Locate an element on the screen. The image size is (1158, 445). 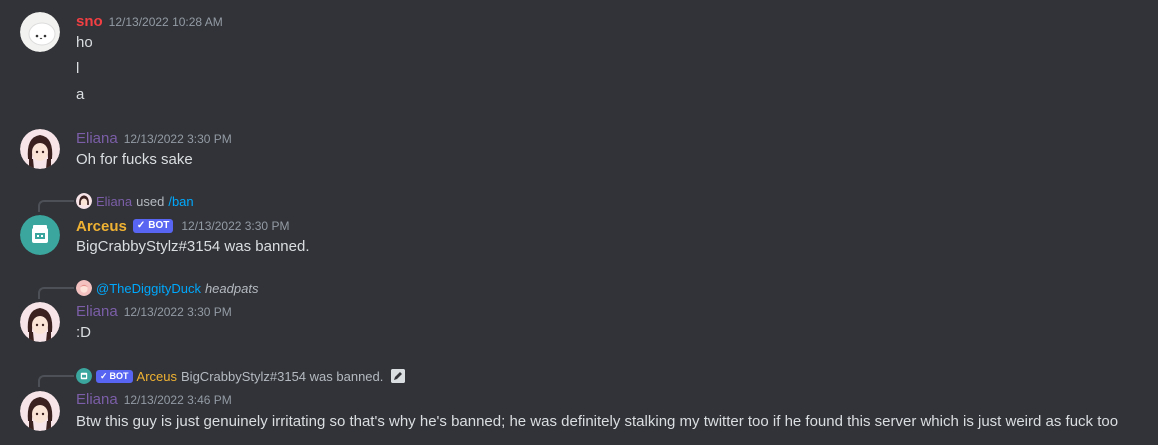
message-line: Oh for fucks sake is located at coordinates (134, 159).